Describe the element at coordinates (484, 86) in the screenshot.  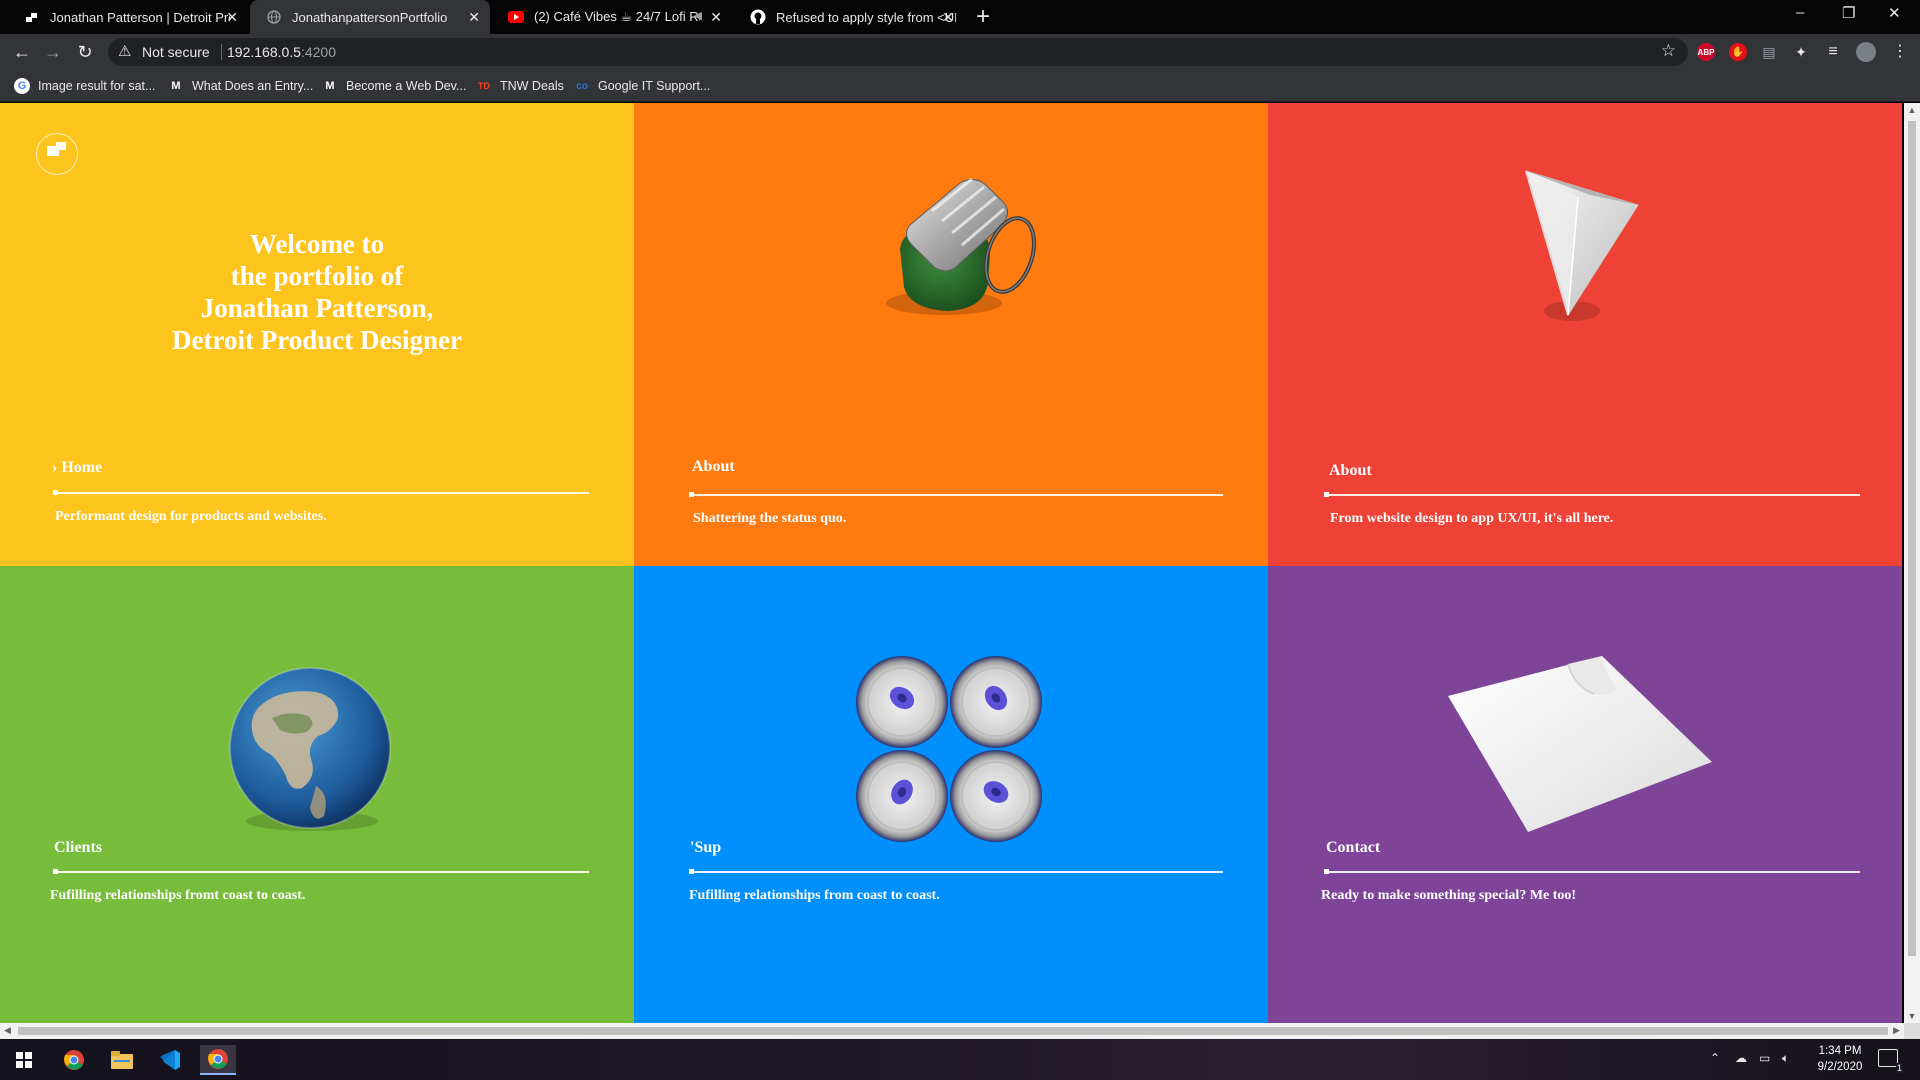
I see `tnw-icon: TD` at that location.